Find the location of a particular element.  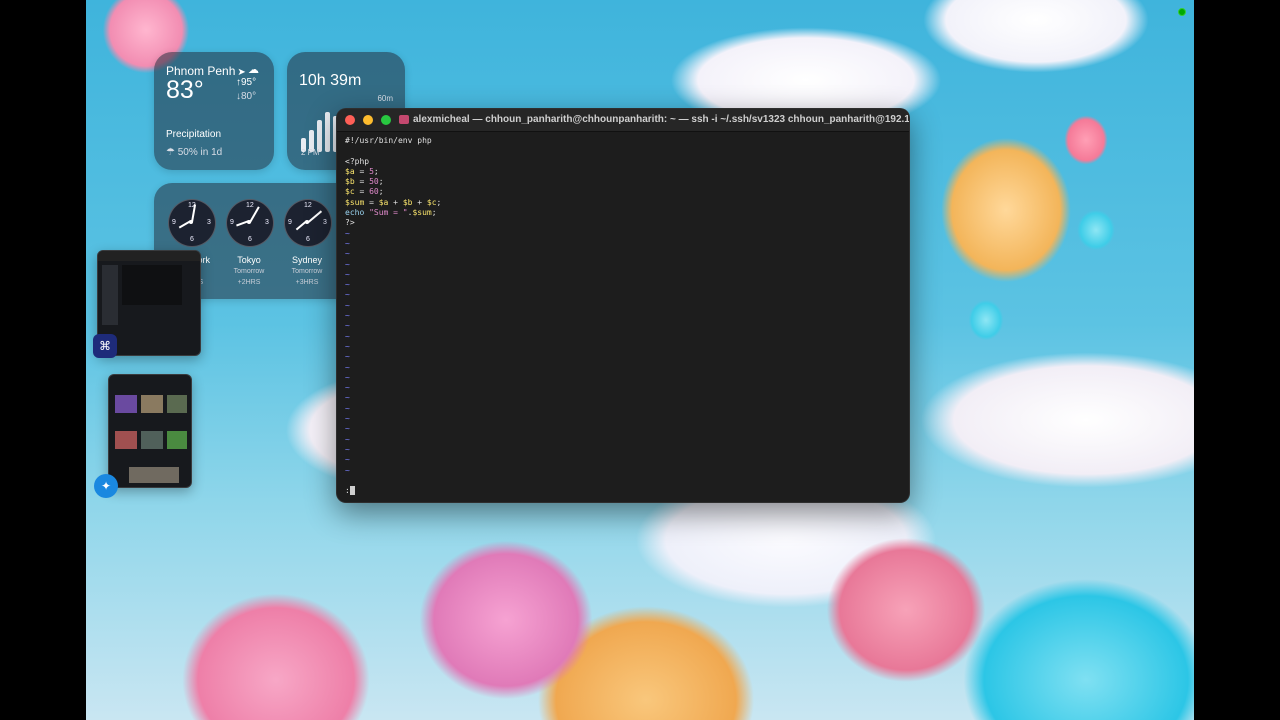

code-line: $sum = $a + $b + $c; is located at coordinates (393, 202).